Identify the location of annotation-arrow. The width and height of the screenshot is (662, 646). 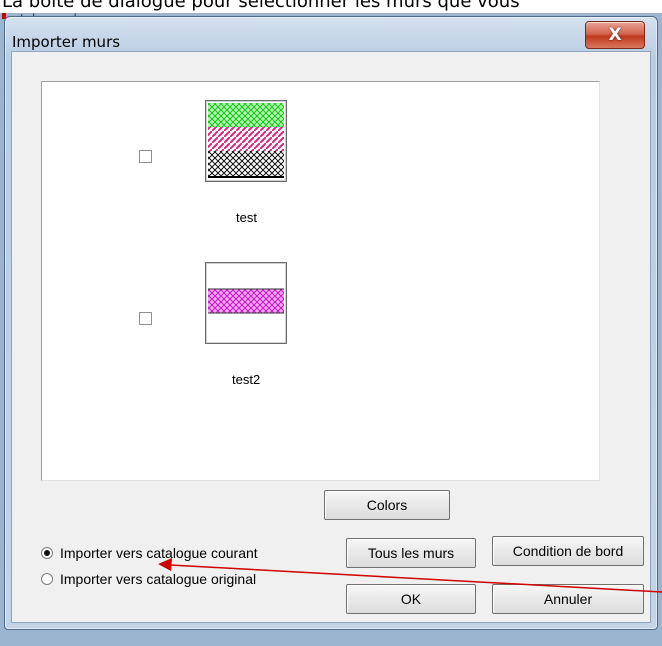
(410, 575).